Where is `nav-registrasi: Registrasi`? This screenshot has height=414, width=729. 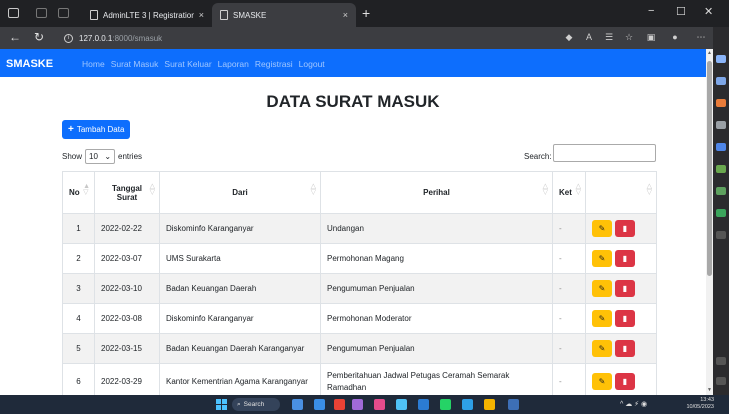
nav-registrasi: Registrasi is located at coordinates (274, 64).